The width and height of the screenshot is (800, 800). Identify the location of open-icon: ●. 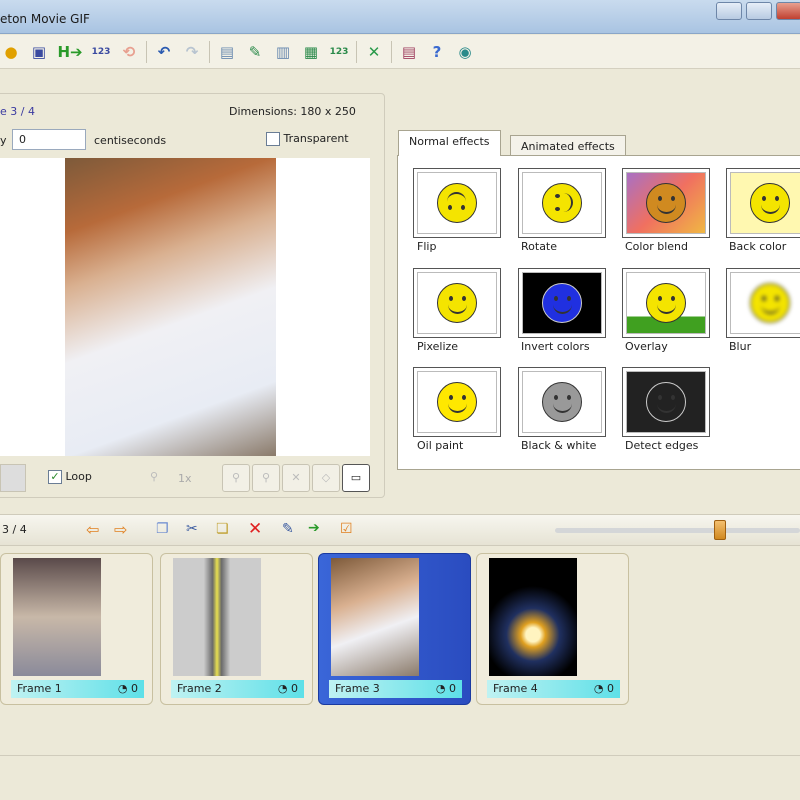
(11, 52).